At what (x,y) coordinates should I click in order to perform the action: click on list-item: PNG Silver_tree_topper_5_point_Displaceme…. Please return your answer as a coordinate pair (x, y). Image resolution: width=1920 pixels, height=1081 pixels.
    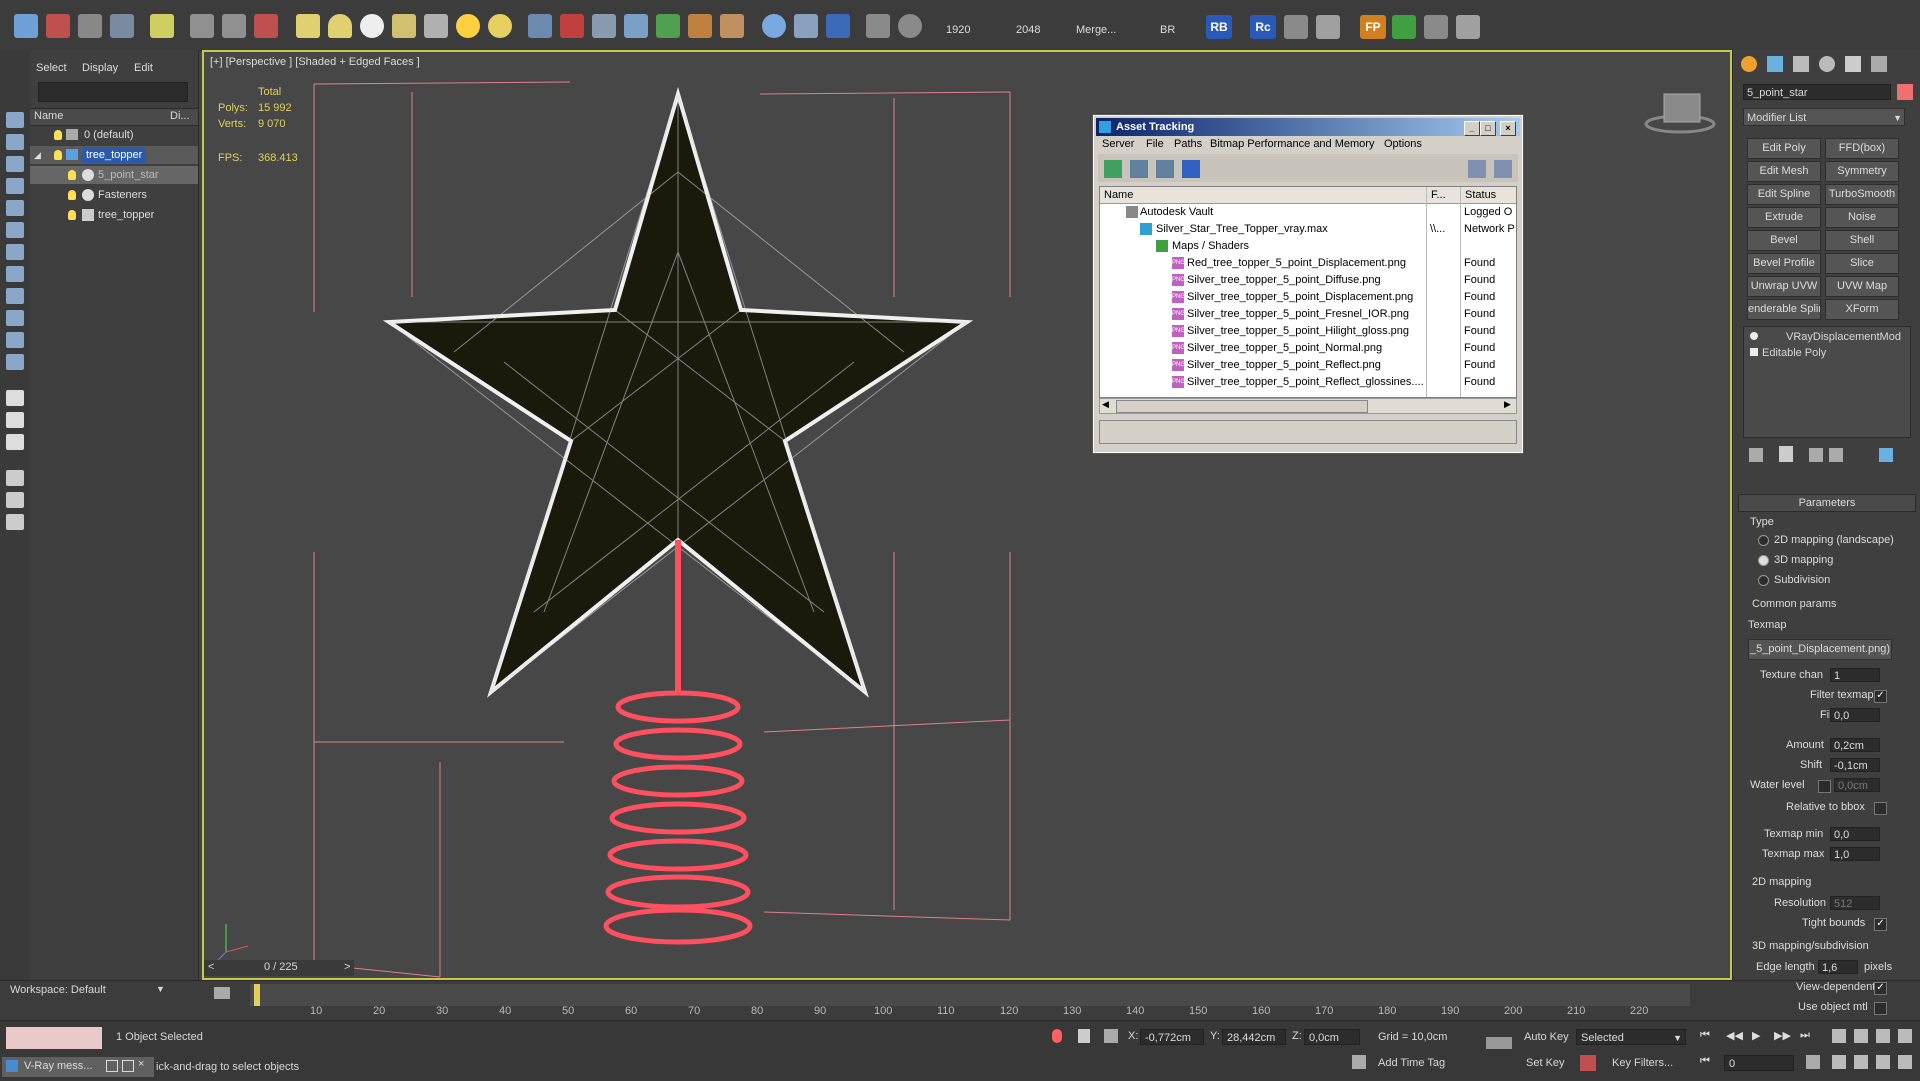
    Looking at the image, I should click on (1308, 297).